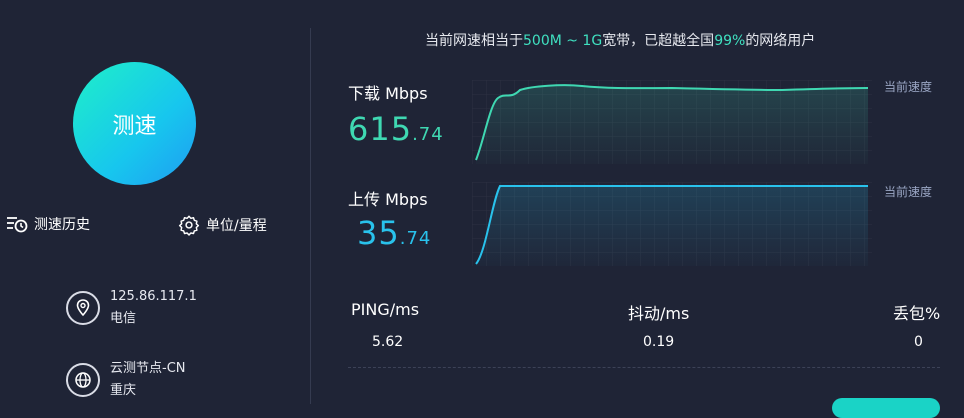  Describe the element at coordinates (123, 318) in the screenshot. I see `isp-name: 电信` at that location.